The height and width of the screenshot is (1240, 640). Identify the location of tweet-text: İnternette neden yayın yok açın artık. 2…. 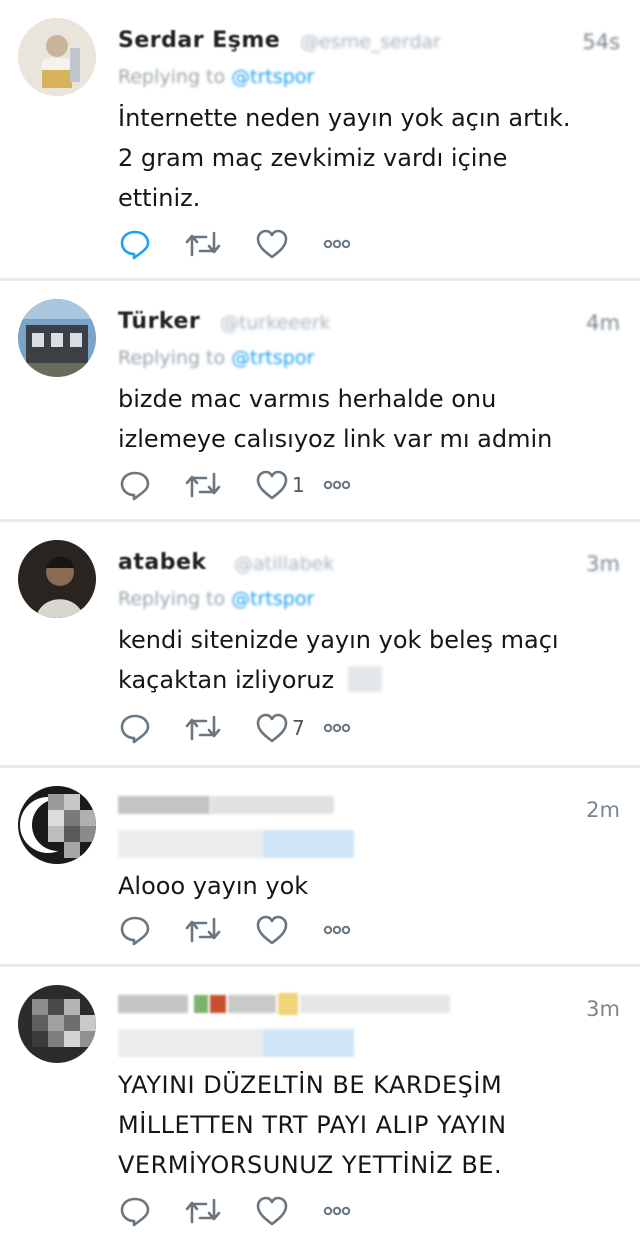
(344, 158).